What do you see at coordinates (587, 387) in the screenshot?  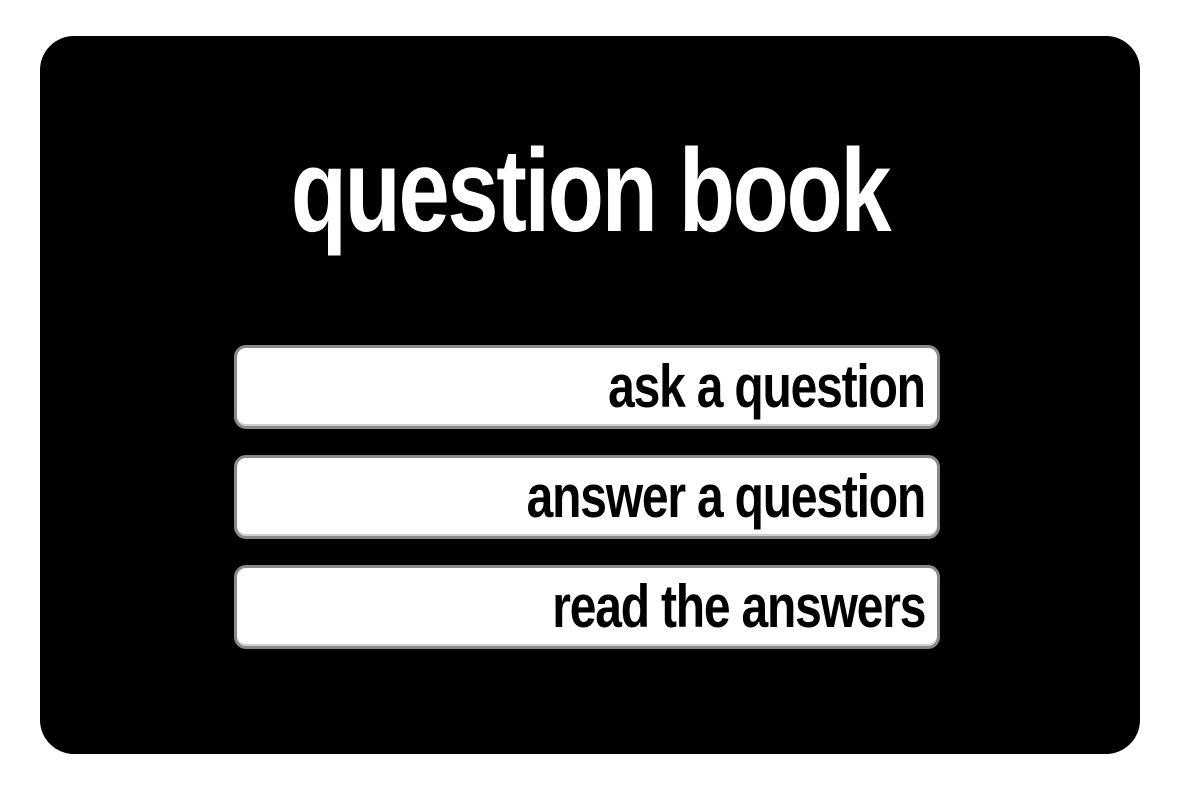 I see `ask-question-button: ask a question` at bounding box center [587, 387].